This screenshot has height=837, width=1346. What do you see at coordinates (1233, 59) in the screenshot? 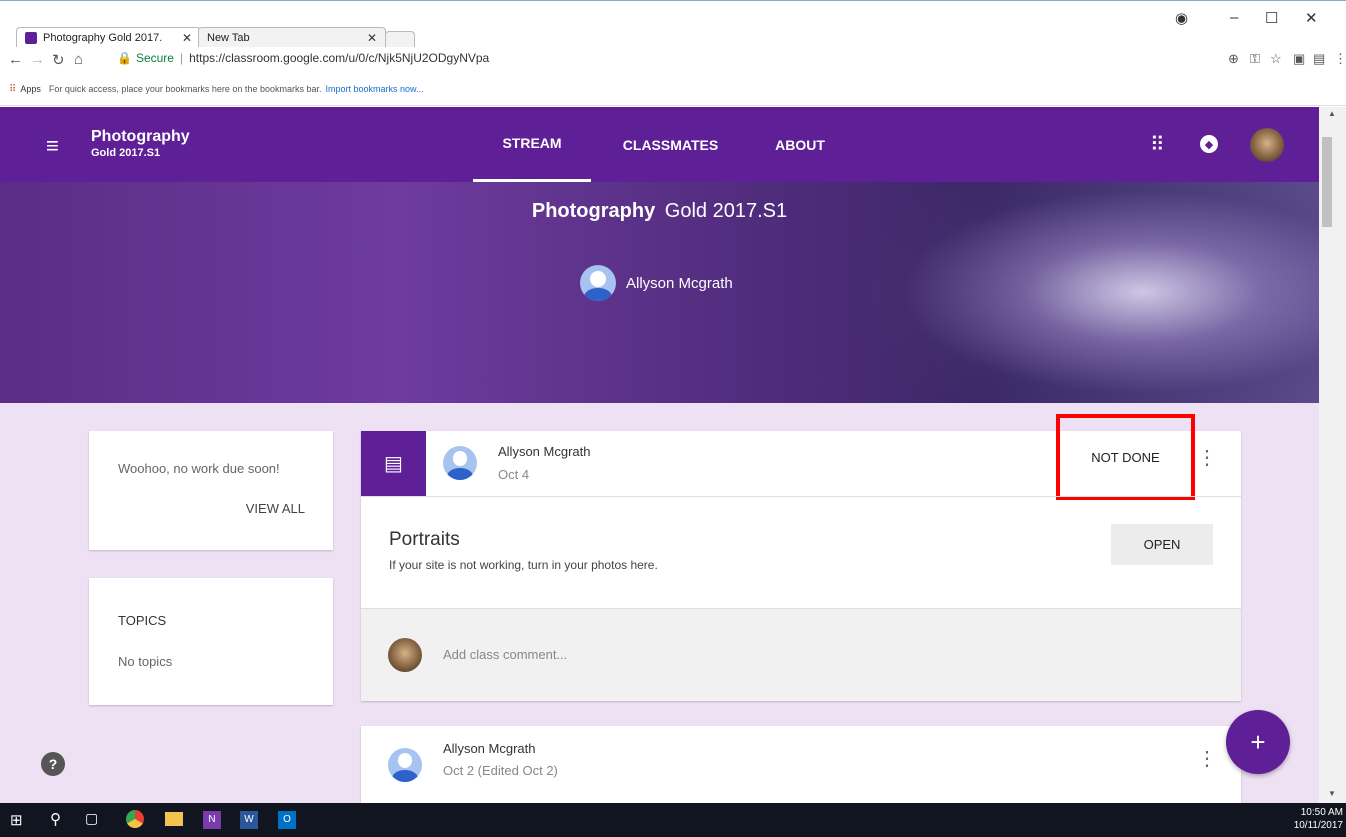
I see `zoom-icon: ⊕` at bounding box center [1233, 59].